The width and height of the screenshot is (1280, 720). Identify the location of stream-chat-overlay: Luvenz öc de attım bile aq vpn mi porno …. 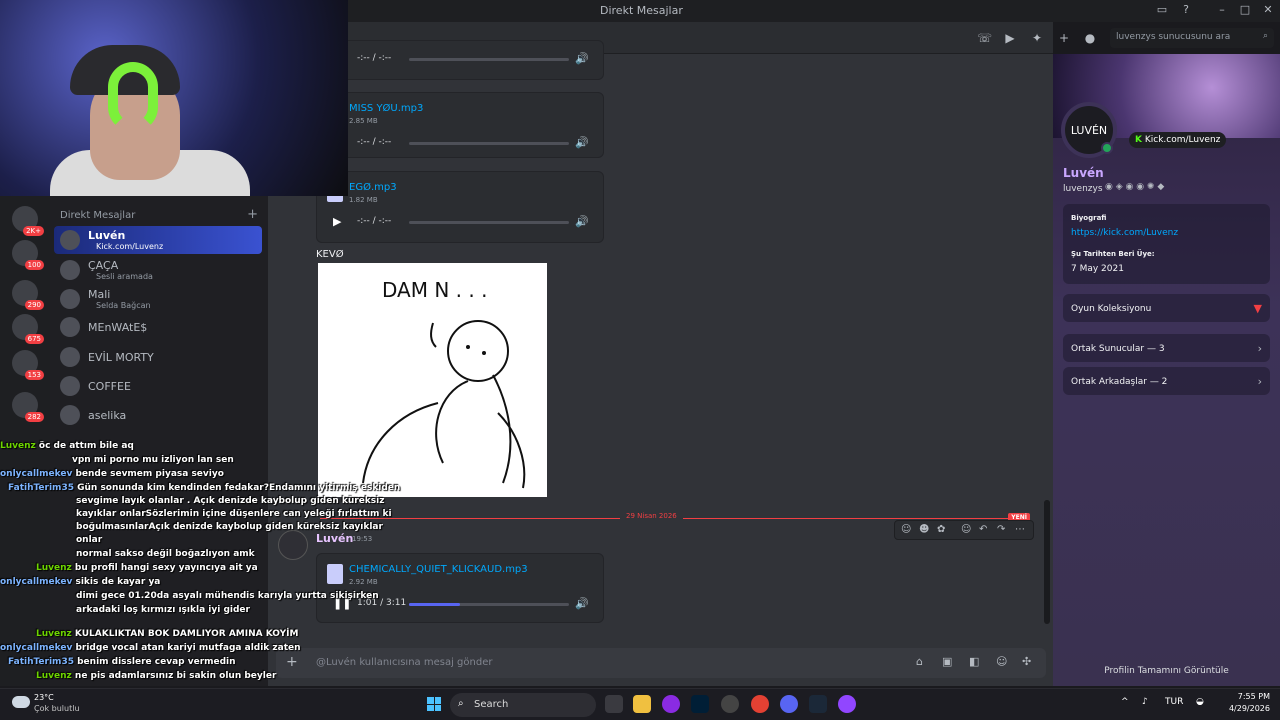
(200, 561).